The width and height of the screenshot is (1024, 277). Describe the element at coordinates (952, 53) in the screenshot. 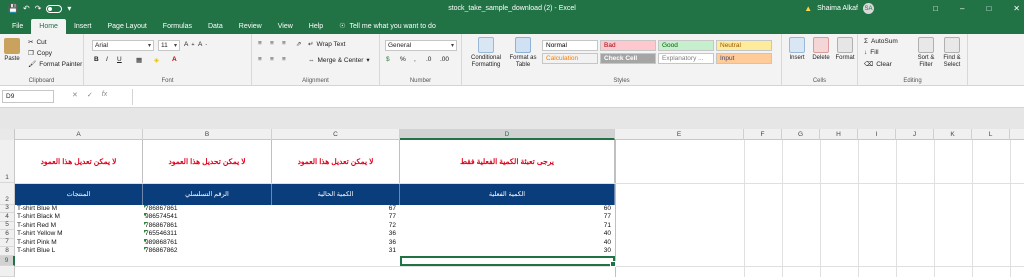

I see `find-select-button: Find & Select` at that location.